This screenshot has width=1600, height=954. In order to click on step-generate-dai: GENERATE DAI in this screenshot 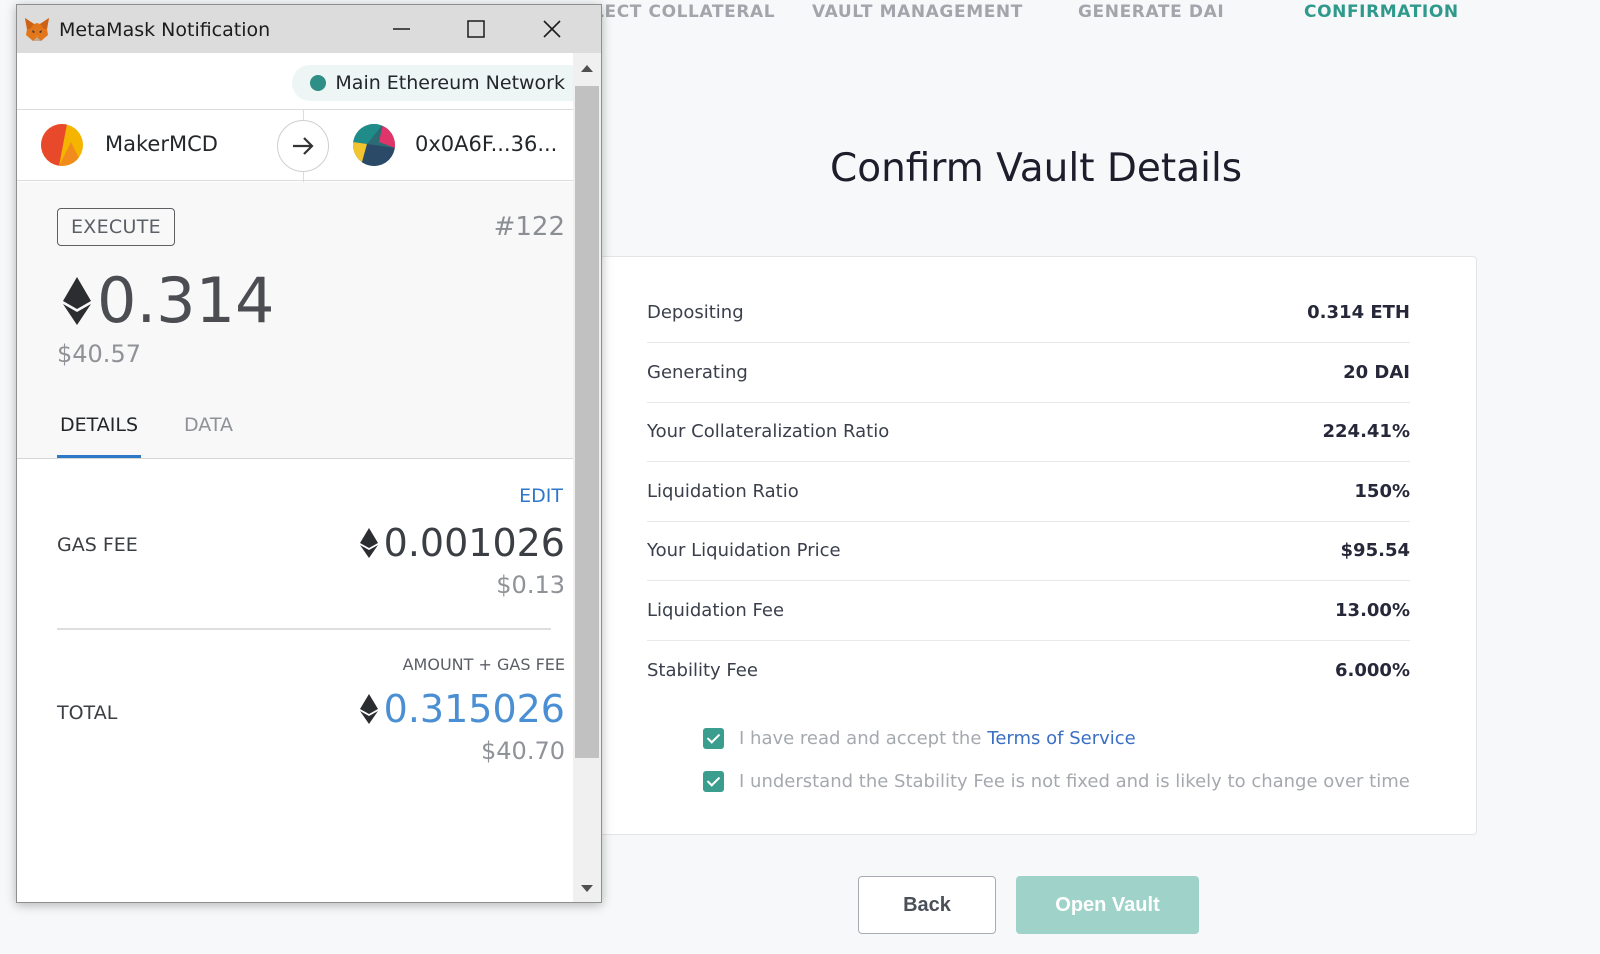, I will do `click(1151, 12)`.